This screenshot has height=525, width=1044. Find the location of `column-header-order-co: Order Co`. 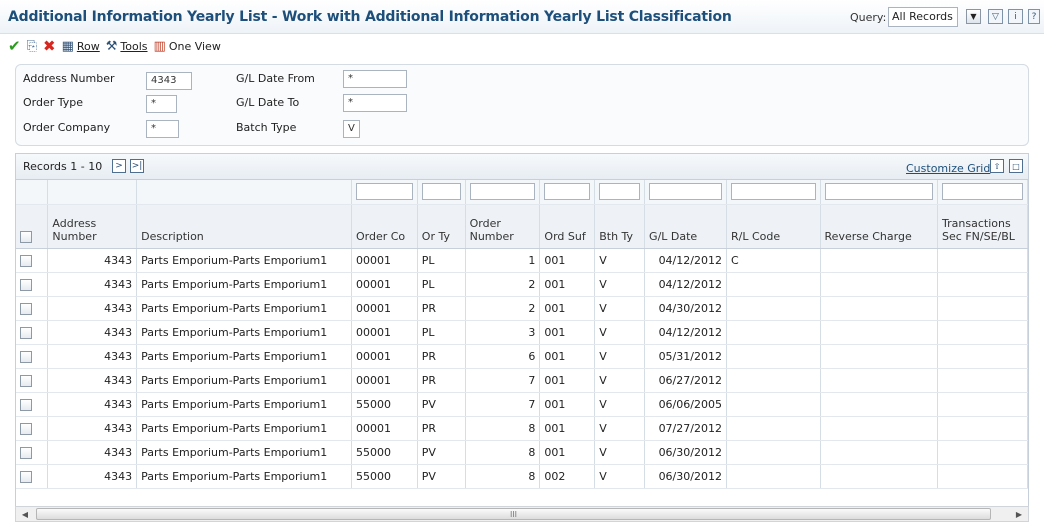

column-header-order-co: Order Co is located at coordinates (384, 226).